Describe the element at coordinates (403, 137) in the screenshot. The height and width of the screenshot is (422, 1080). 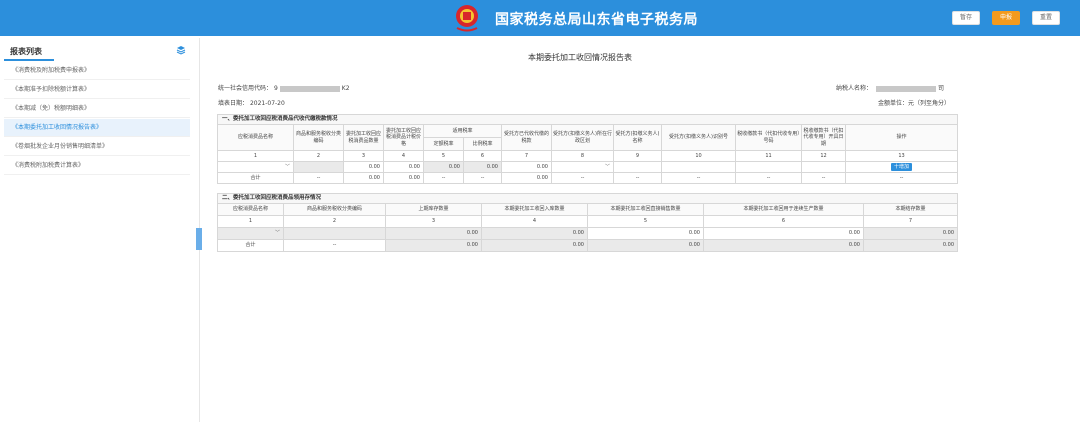
I see `header-taxable-price: 委托加工收回应税消费品计税价格` at that location.